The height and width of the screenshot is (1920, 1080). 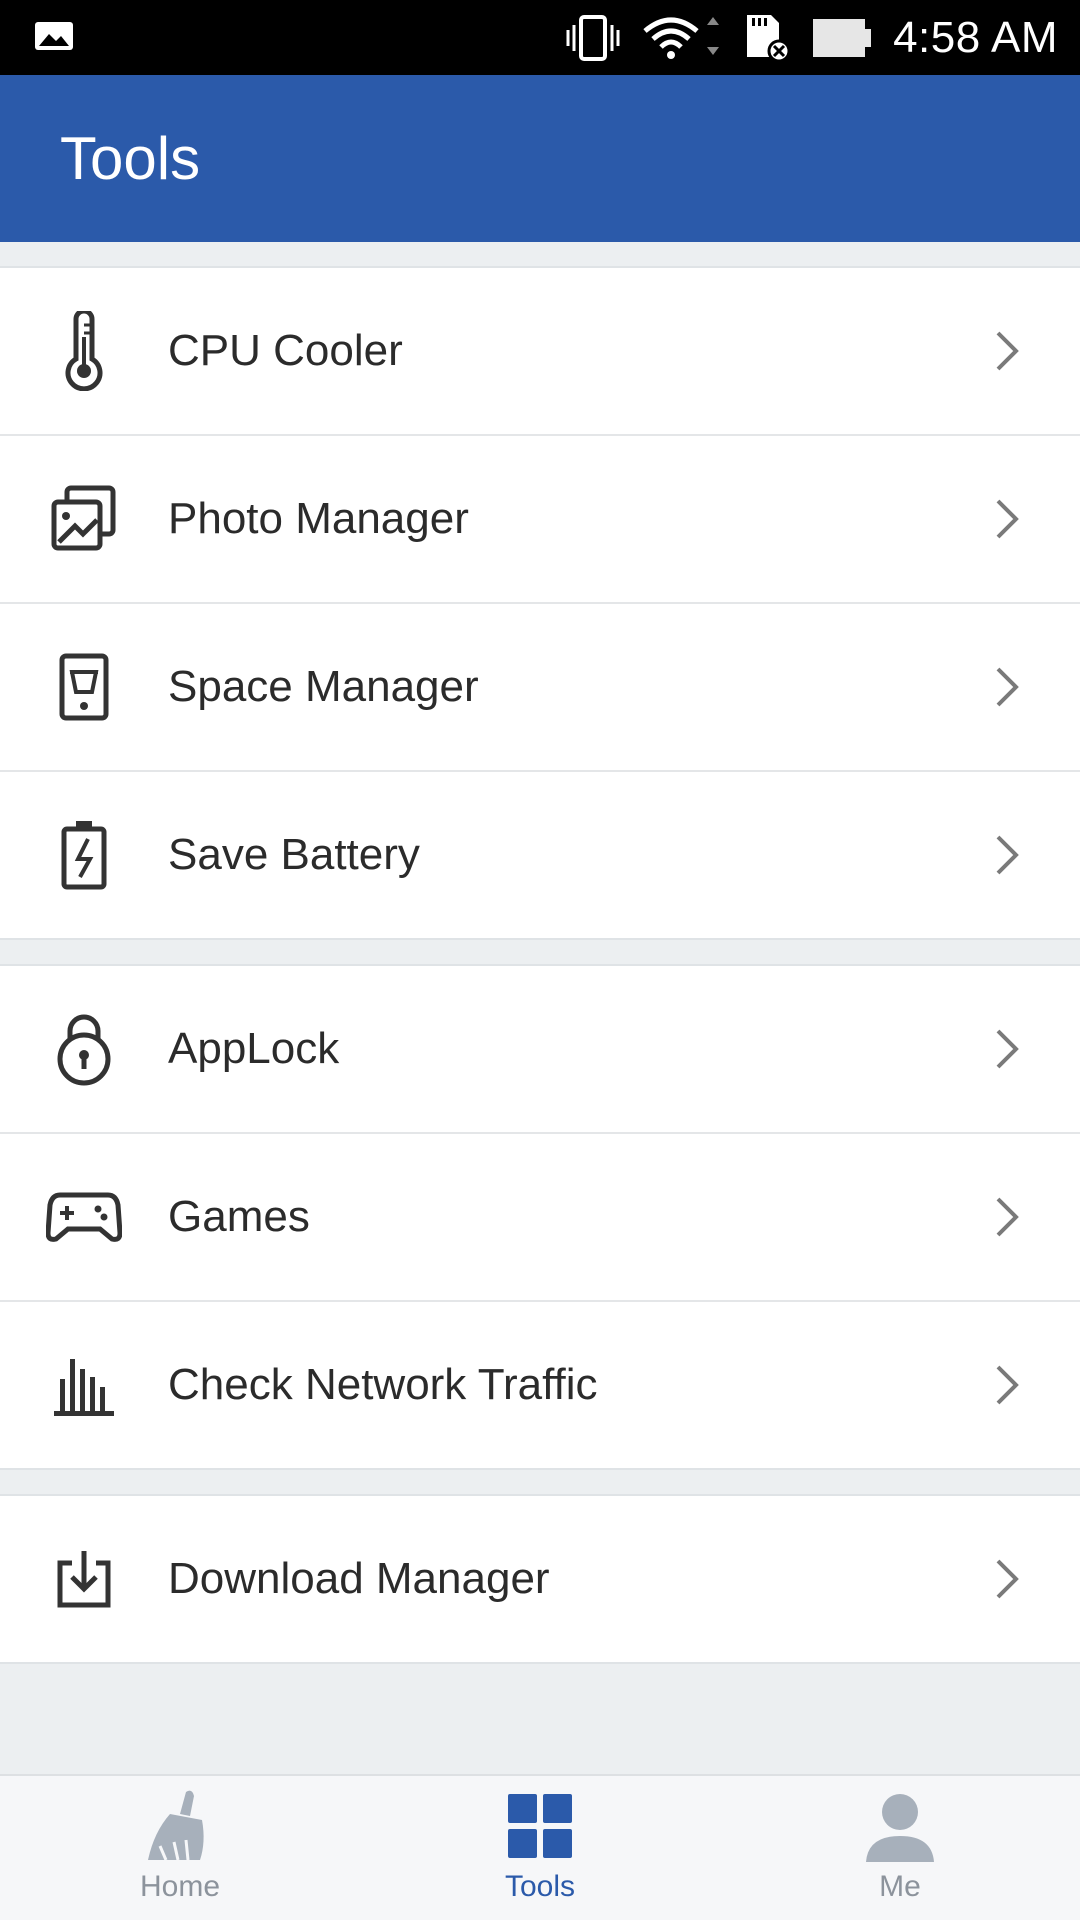 I want to click on download-icon, so click(x=84, y=1579).